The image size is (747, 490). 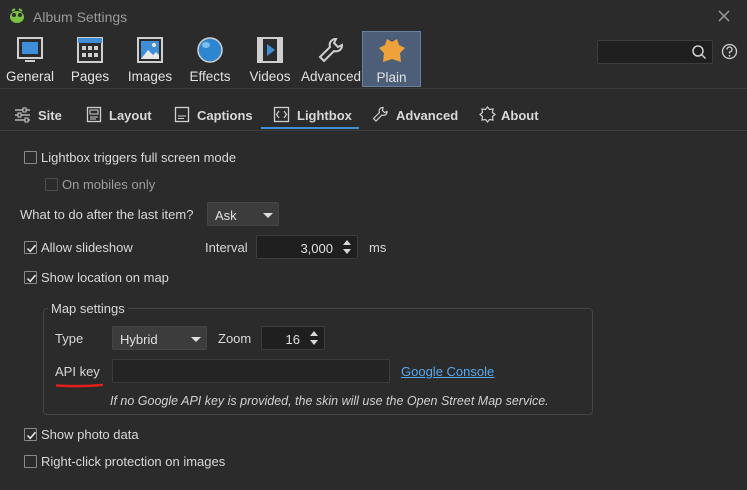 What do you see at coordinates (316, 248) in the screenshot?
I see `interval-value: 3,000` at bounding box center [316, 248].